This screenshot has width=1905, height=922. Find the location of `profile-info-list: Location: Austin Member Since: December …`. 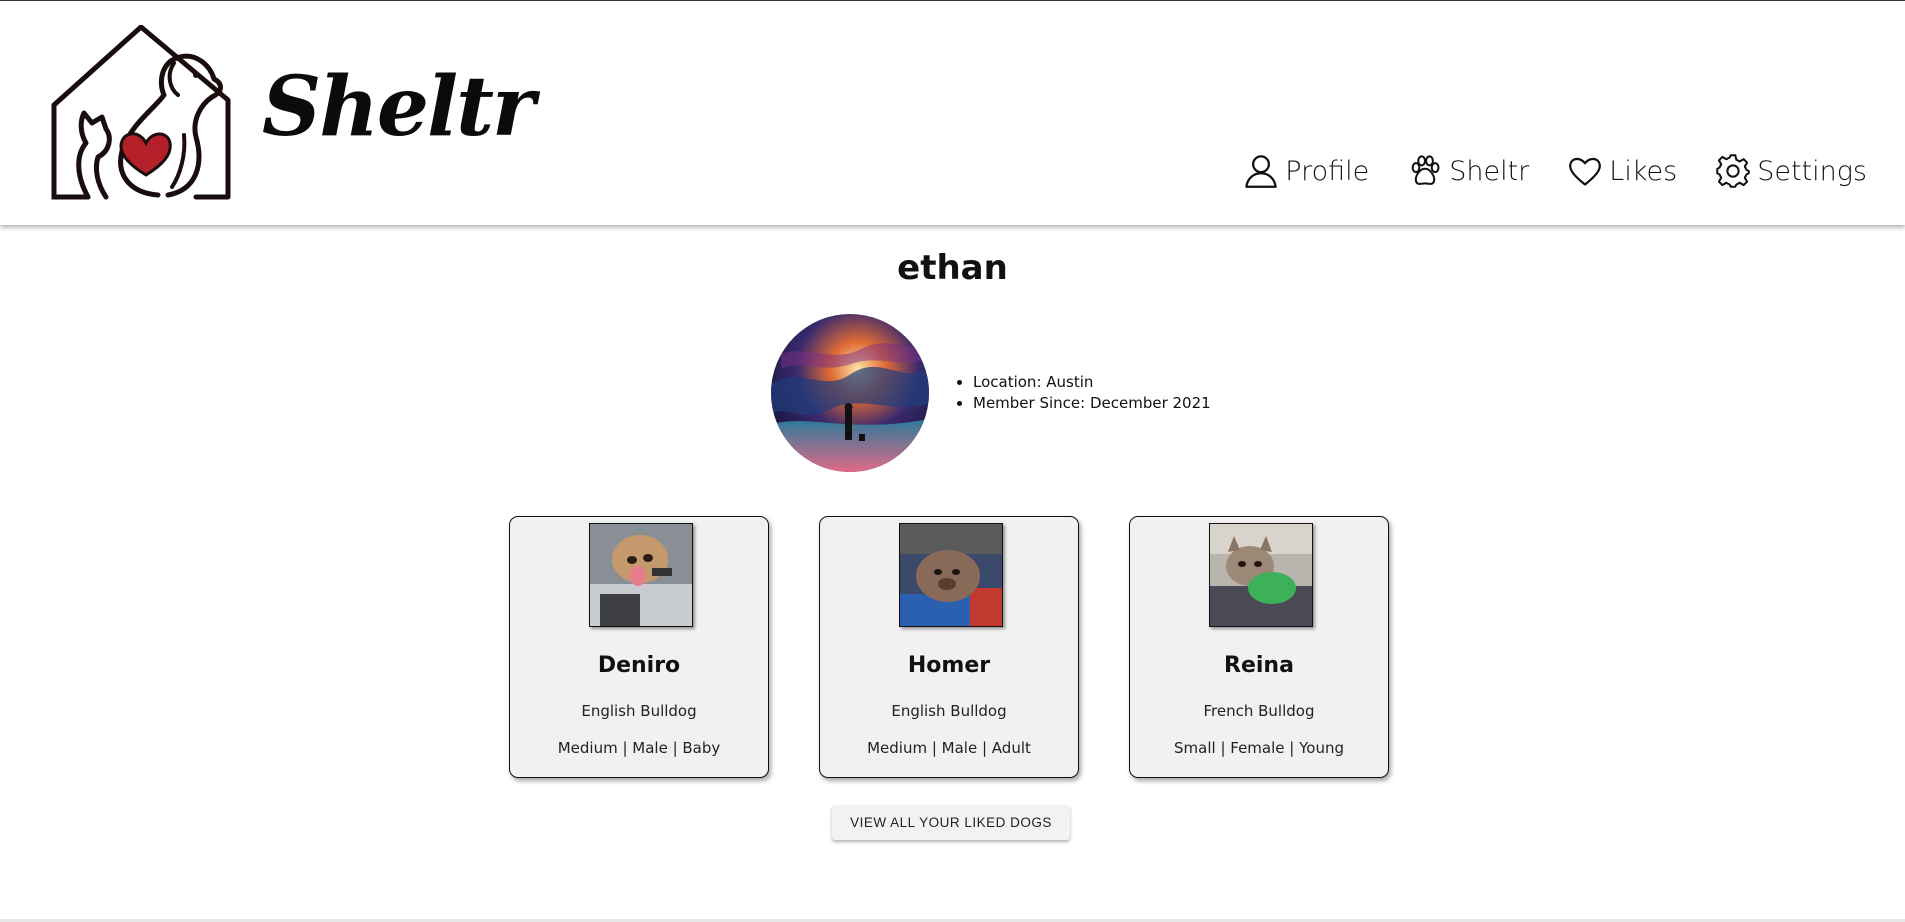

profile-info-list: Location: Austin Member Since: December … is located at coordinates (1082, 393).